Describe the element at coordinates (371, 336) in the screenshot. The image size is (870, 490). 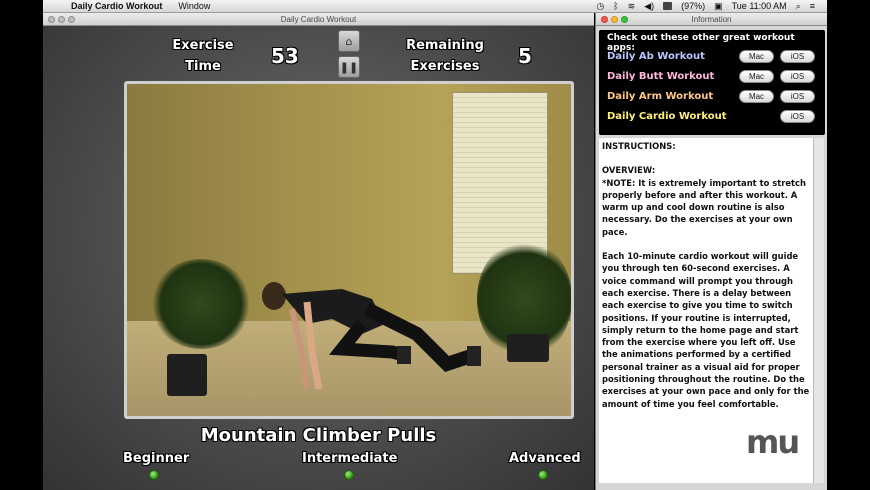
I see `video-person` at that location.